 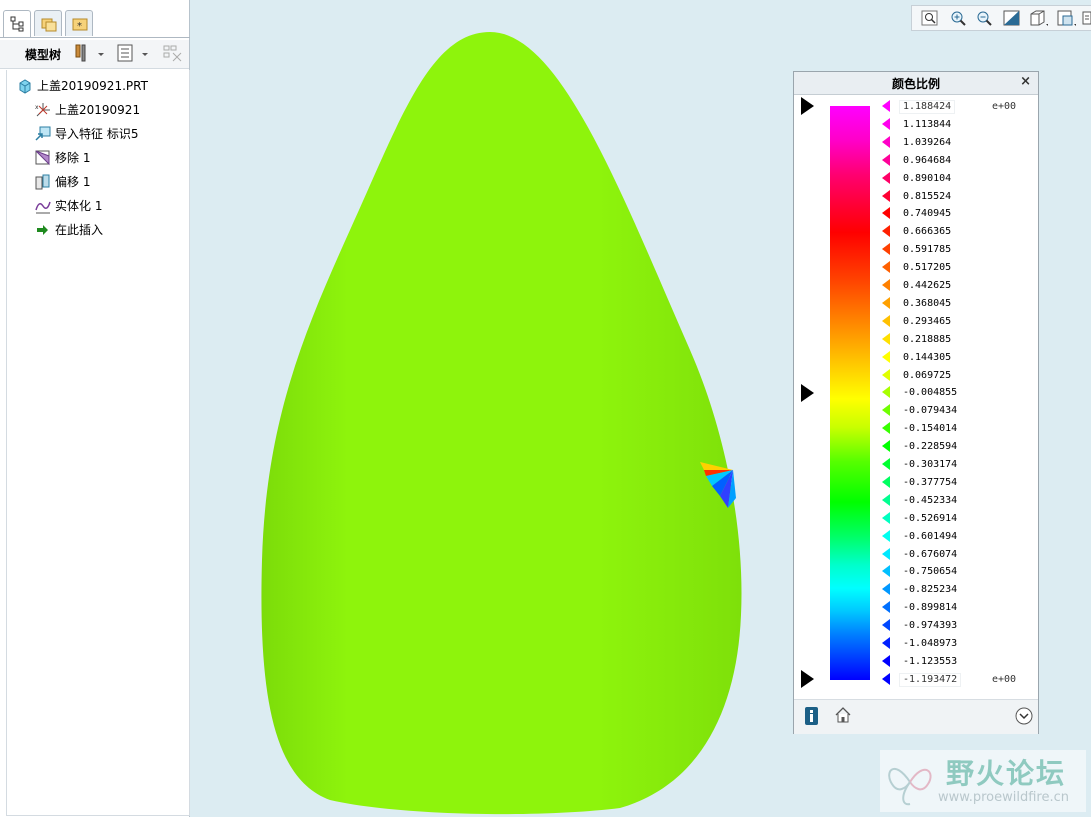 I want to click on scale-value-label: -0.004855, so click(x=930, y=393).